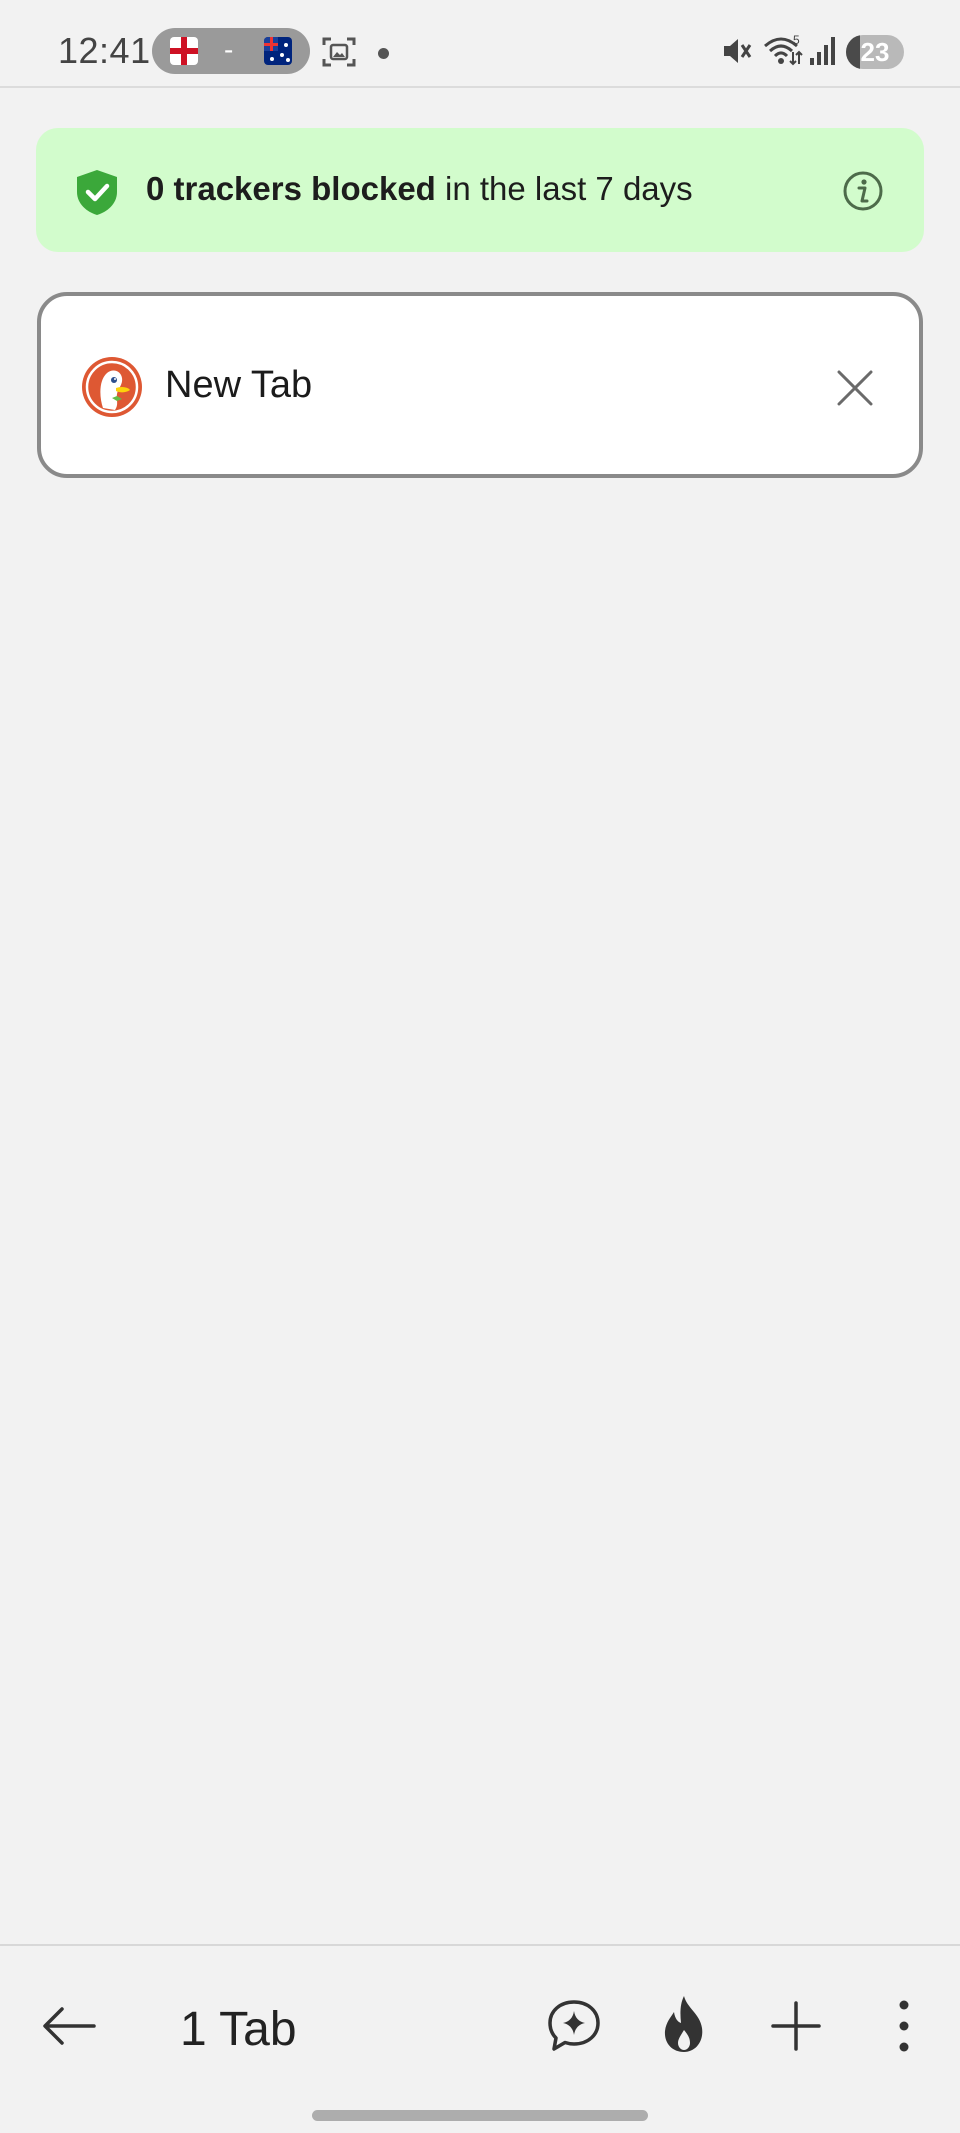 The height and width of the screenshot is (2133, 960). I want to click on back-arrow-icon, so click(70, 2026).